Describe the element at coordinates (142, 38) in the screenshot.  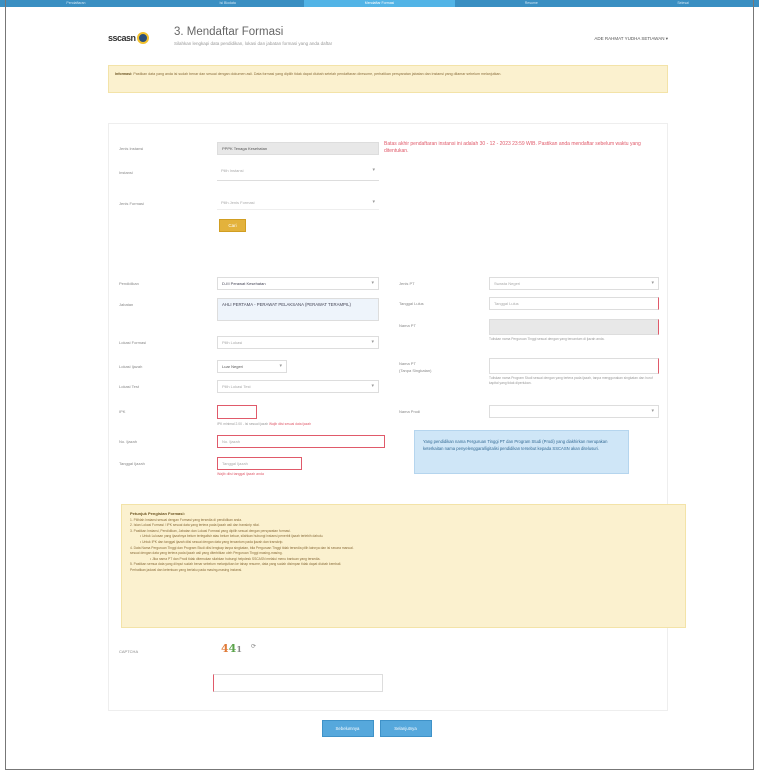
I see `garuda-badge-icon` at that location.